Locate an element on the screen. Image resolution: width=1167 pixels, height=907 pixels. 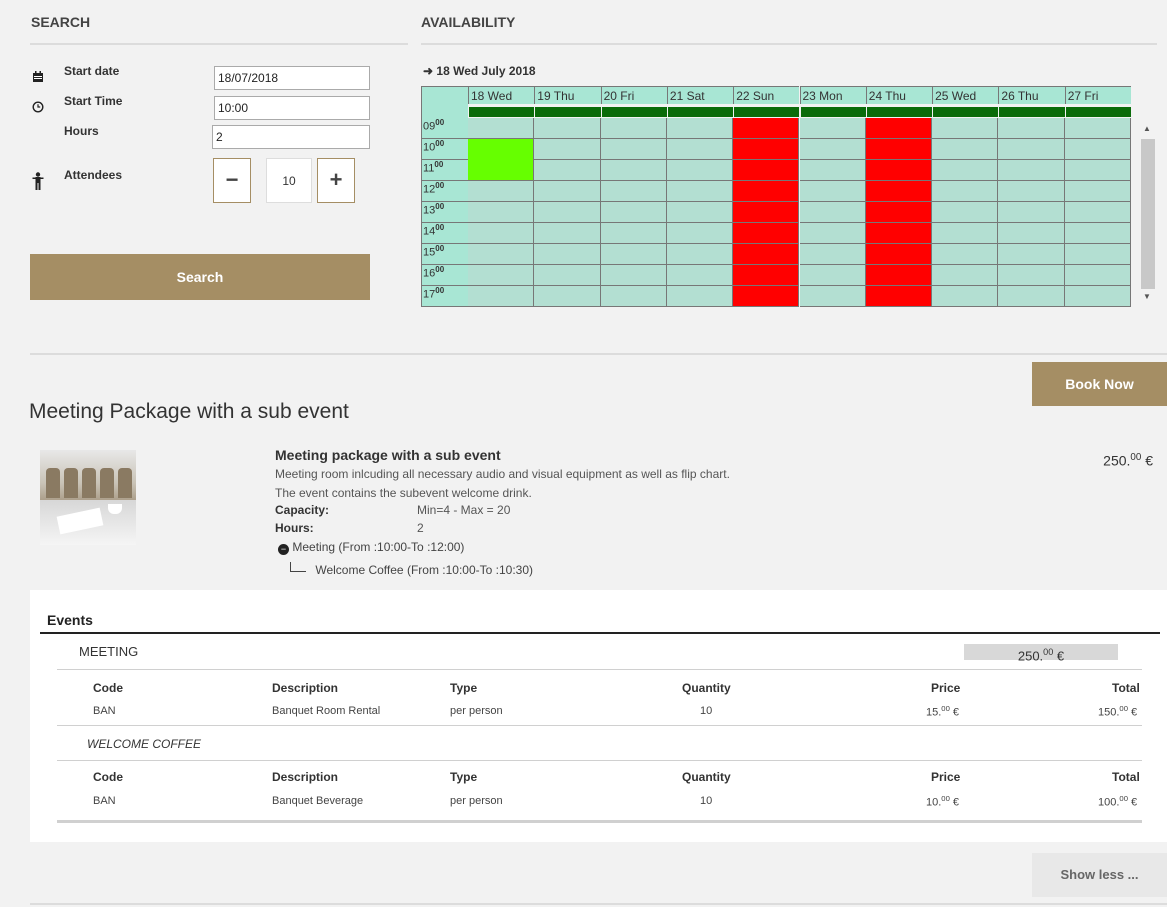
grid-day-header: 21 Sat is located at coordinates (700, 95).